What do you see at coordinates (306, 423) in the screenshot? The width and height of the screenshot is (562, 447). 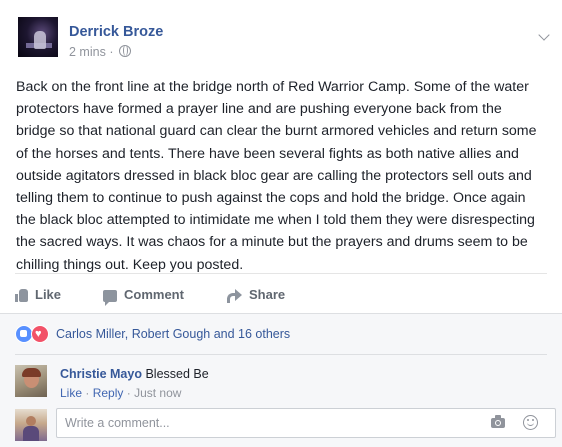 I see `comment-input` at bounding box center [306, 423].